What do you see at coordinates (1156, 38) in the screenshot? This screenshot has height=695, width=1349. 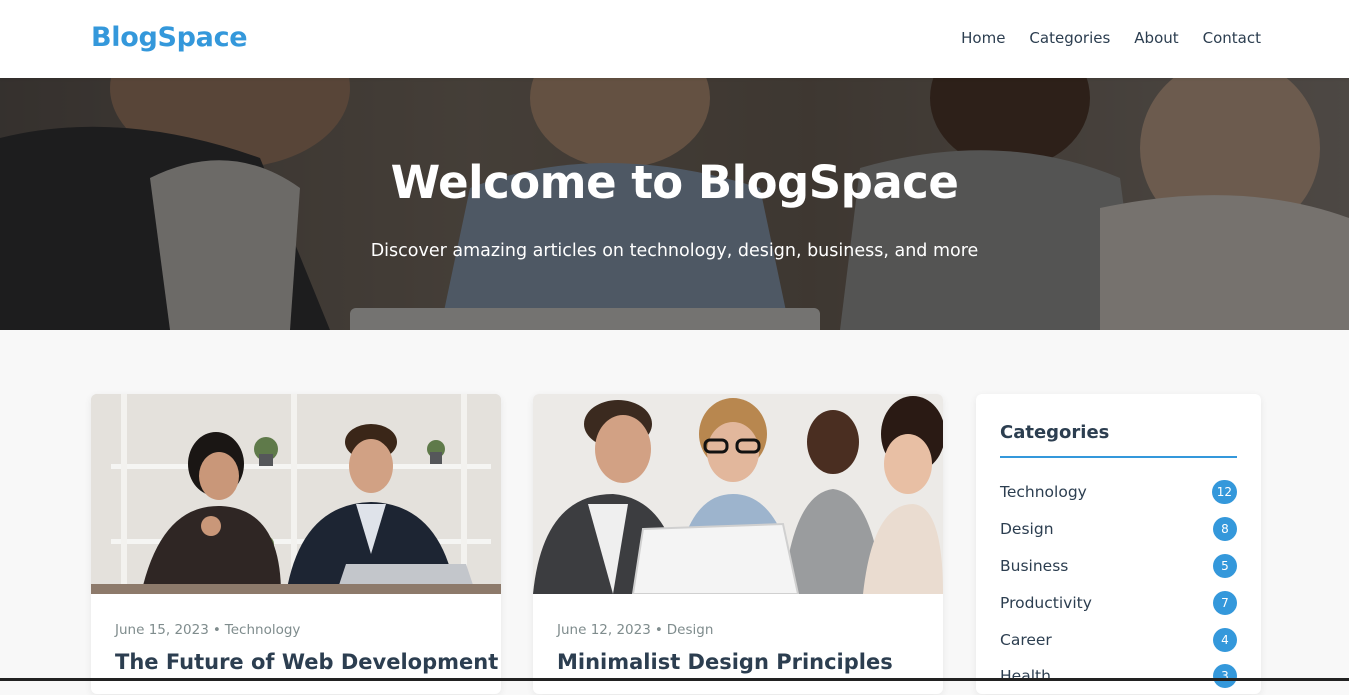 I see `nav-about: About` at bounding box center [1156, 38].